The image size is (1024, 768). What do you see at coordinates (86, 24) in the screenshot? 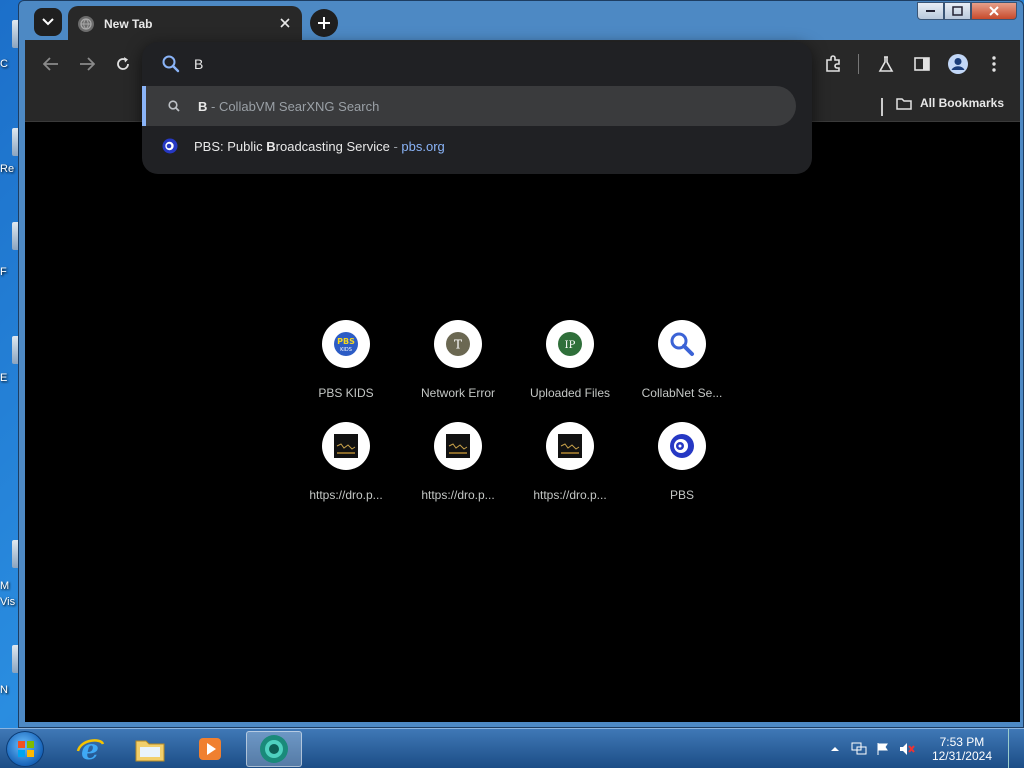
I see `globe-icon` at bounding box center [86, 24].